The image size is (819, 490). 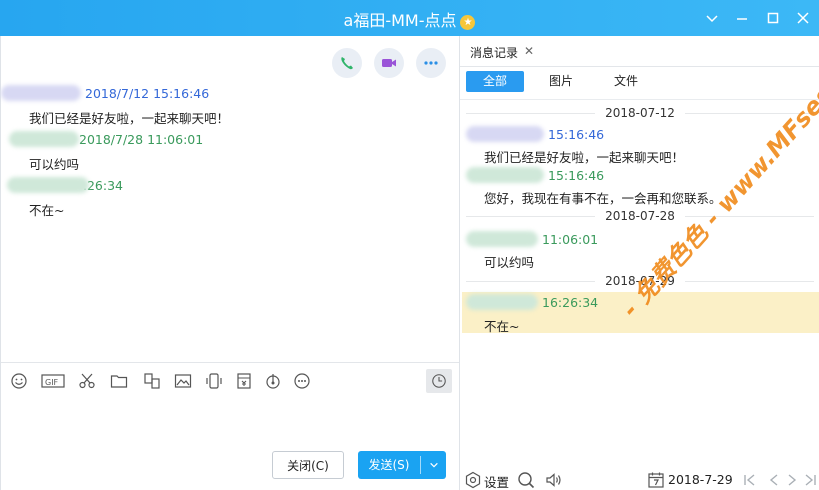 What do you see at coordinates (792, 480) in the screenshot?
I see `next-page-icon` at bounding box center [792, 480].